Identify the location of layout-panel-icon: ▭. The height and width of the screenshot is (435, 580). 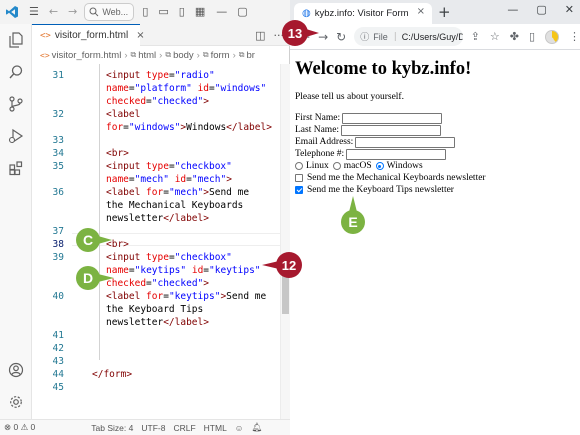
(163, 12).